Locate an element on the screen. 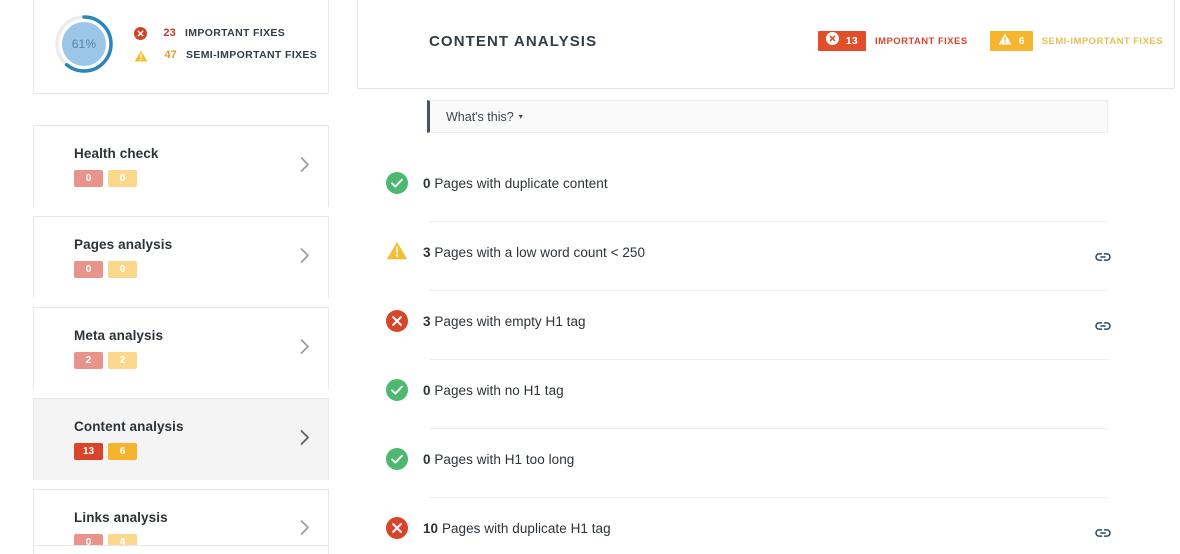 The image size is (1180, 554). check-description: Pages with empty H1 tag is located at coordinates (510, 321).